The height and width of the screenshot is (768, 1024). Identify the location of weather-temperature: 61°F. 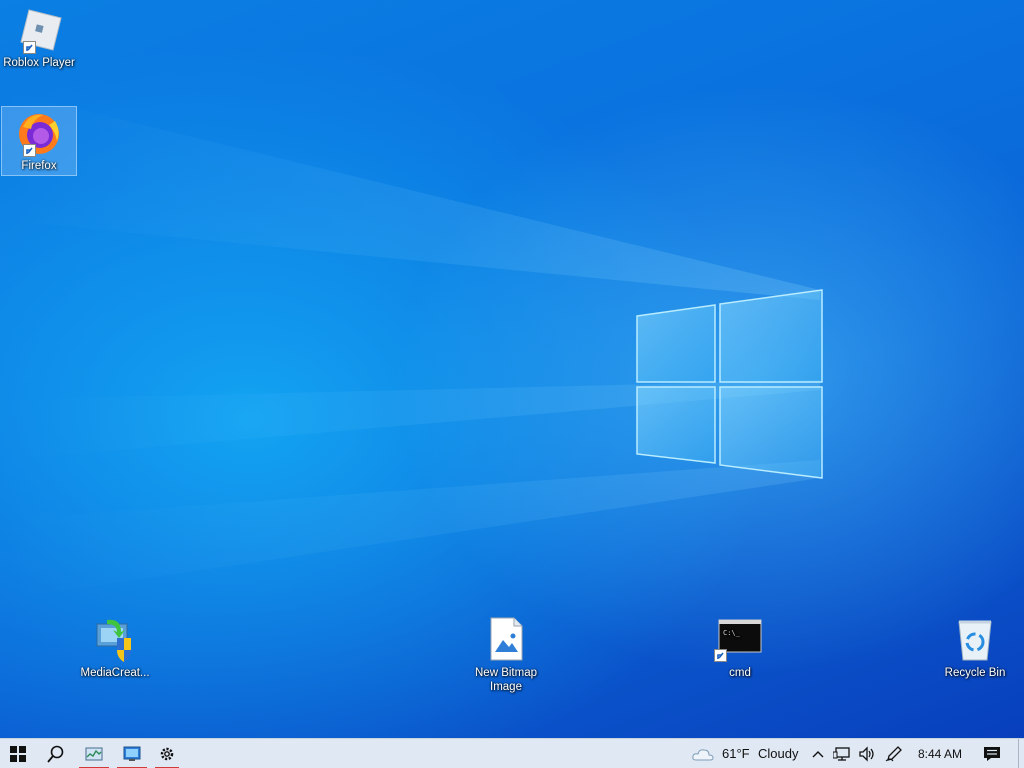
(736, 753).